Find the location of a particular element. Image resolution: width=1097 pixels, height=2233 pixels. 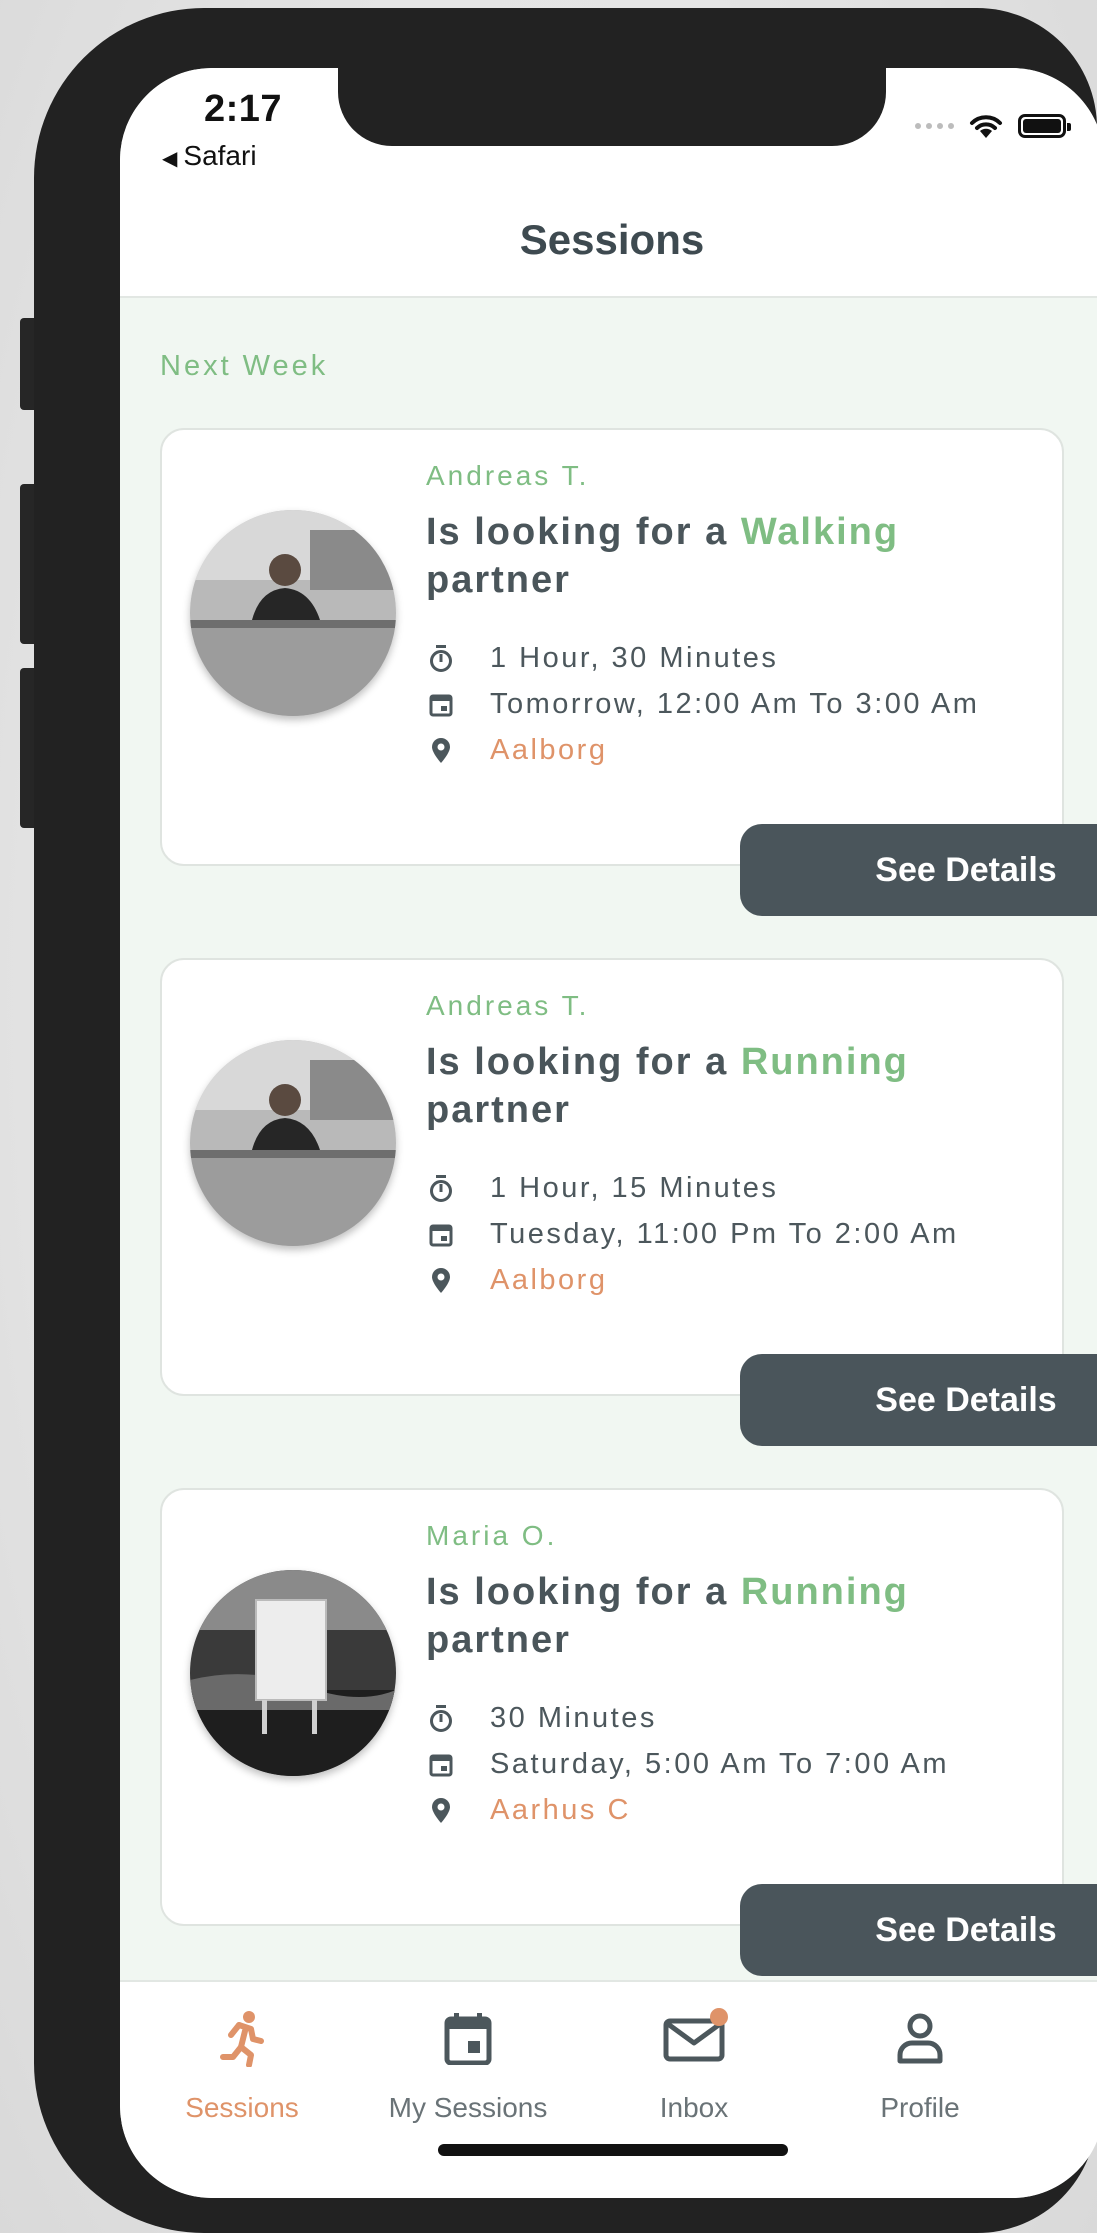

duration-text: 30 Minutes is located at coordinates (573, 1718).